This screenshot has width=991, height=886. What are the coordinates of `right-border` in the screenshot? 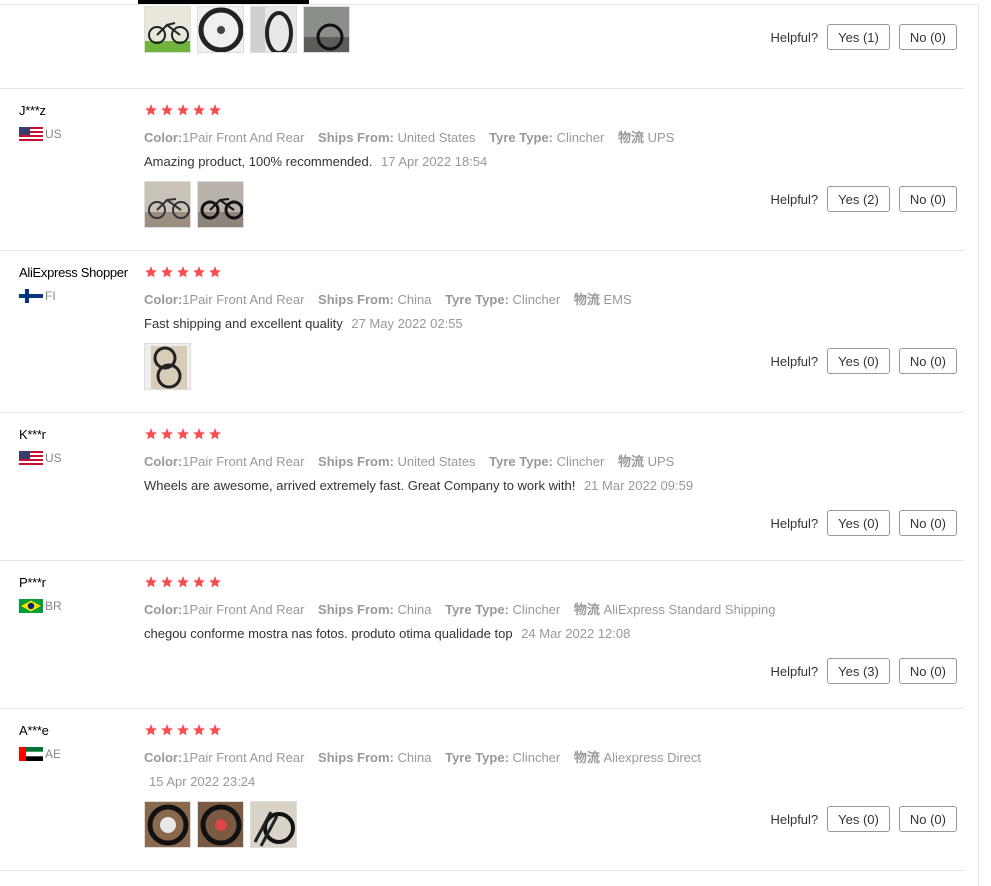 It's located at (978, 445).